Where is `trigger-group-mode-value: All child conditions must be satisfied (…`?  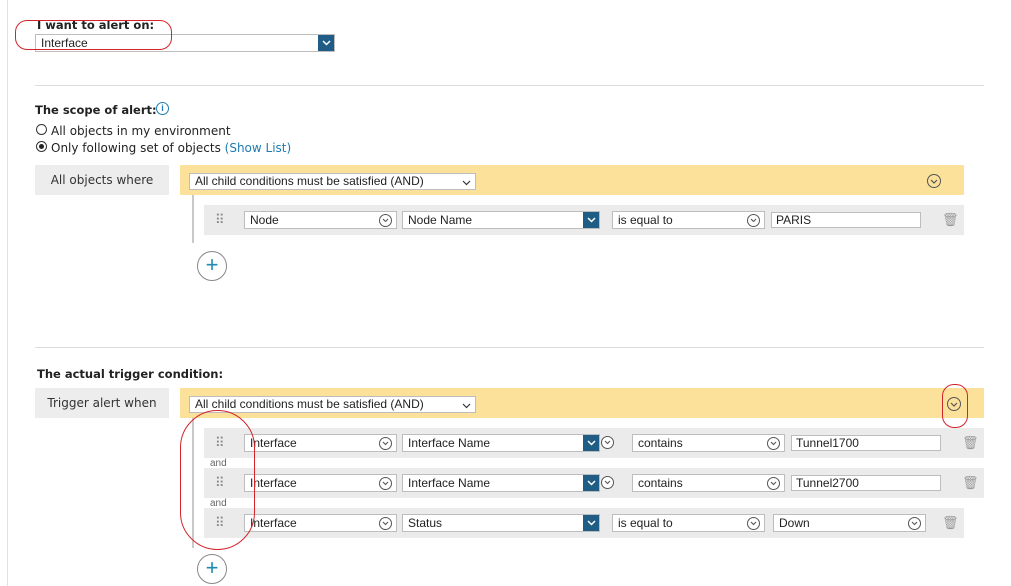
trigger-group-mode-value: All child conditions must be satisfied (… is located at coordinates (309, 404).